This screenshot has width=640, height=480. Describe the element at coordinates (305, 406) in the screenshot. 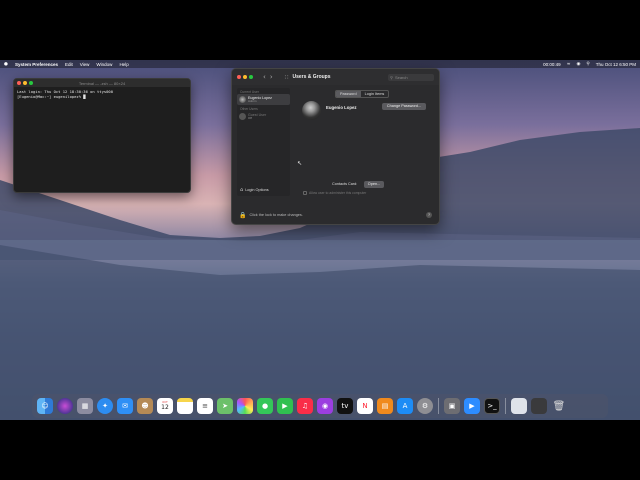

I see `music-icon: ♫` at that location.